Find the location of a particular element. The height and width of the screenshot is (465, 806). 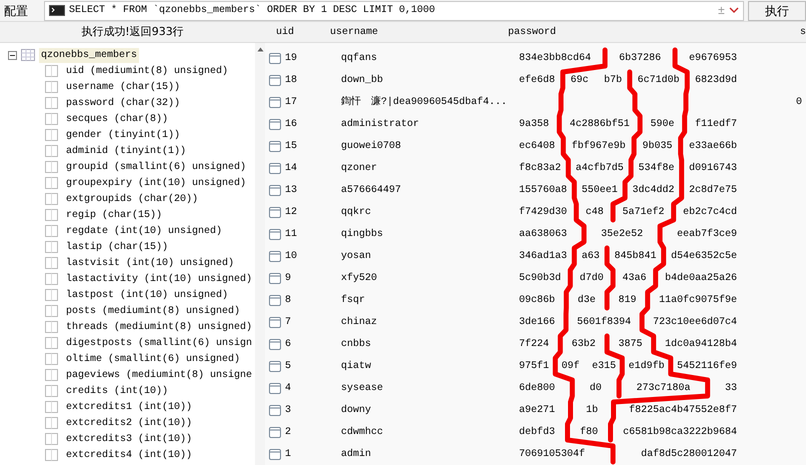

query-text: SELECT * FROM `qzonebbs_members` ORDER BY 1 DESC LIMIT 0,1000 is located at coordinates (252, 11).